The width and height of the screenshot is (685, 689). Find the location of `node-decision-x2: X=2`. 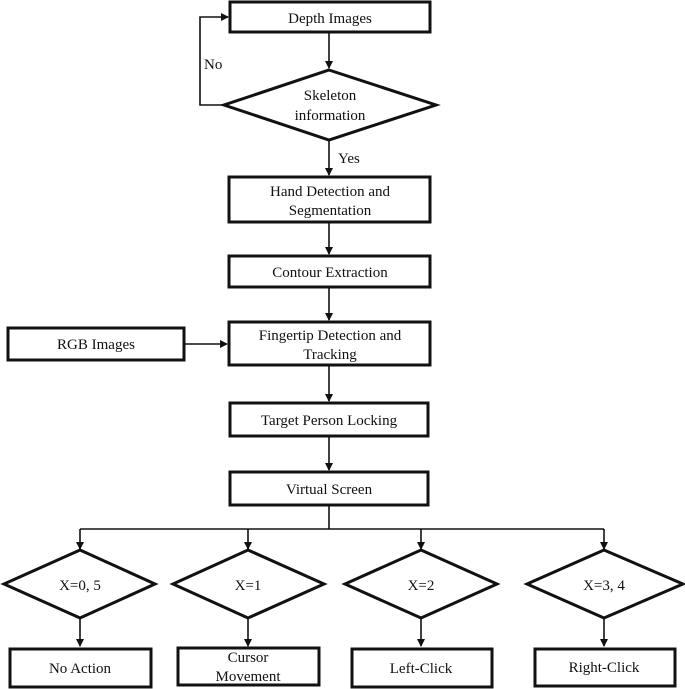

node-decision-x2: X=2 is located at coordinates (421, 584).